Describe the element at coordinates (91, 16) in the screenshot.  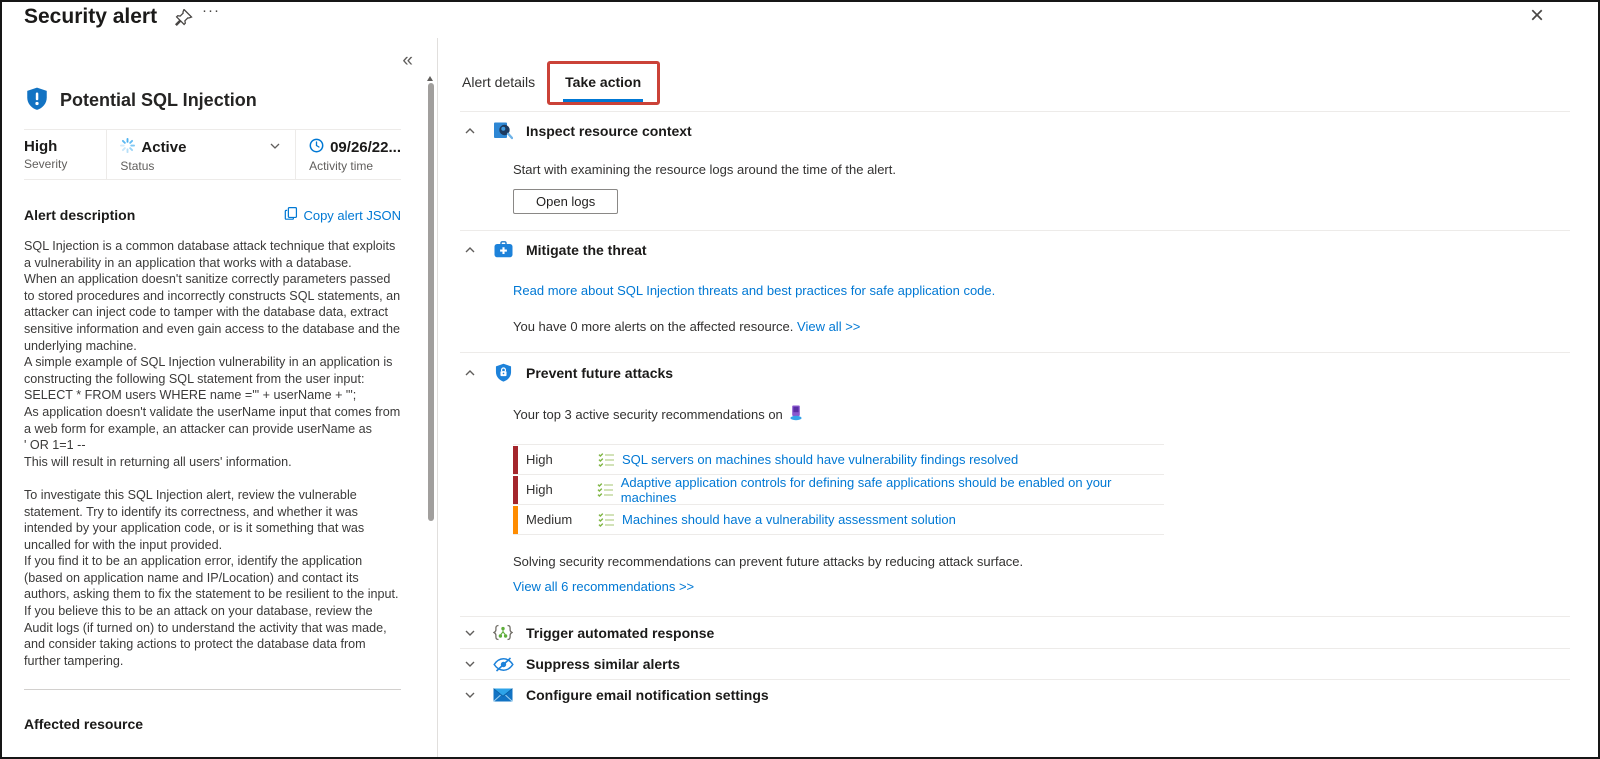
I see `page-title: Security alert` at that location.